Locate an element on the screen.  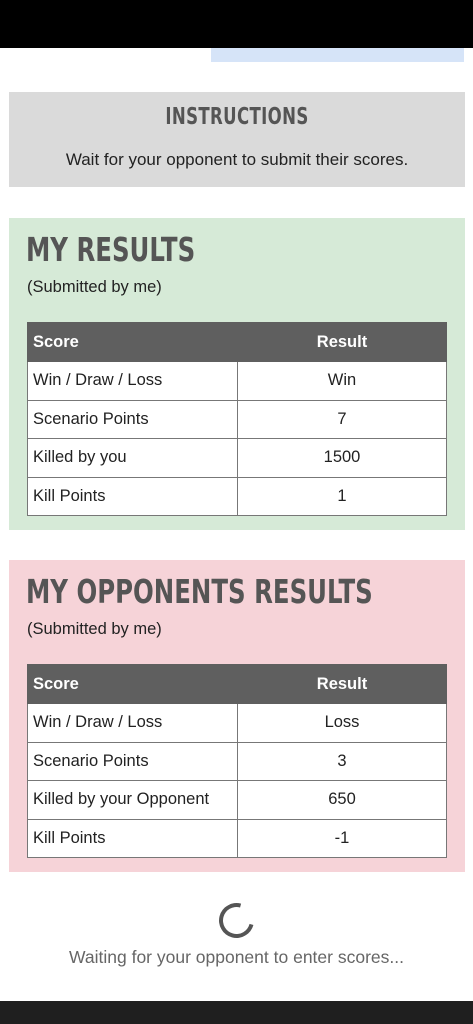
table-row: Scenario Points 7 is located at coordinates (237, 419).